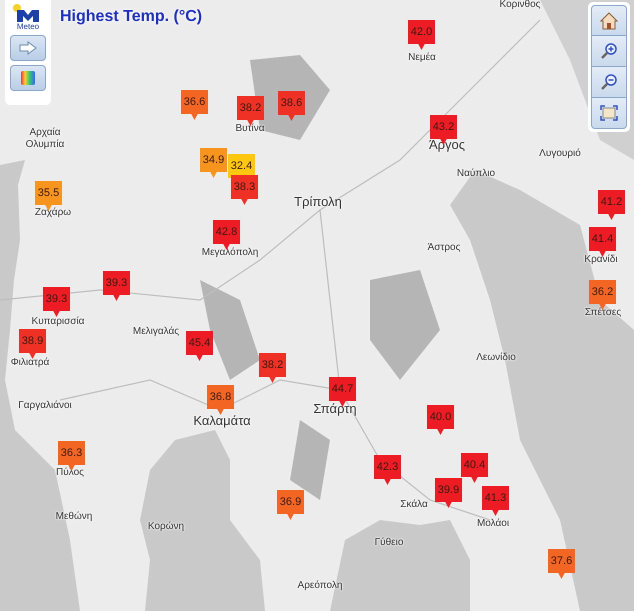  What do you see at coordinates (387, 470) in the screenshot?
I see `temperature-marker: 42.3` at bounding box center [387, 470].